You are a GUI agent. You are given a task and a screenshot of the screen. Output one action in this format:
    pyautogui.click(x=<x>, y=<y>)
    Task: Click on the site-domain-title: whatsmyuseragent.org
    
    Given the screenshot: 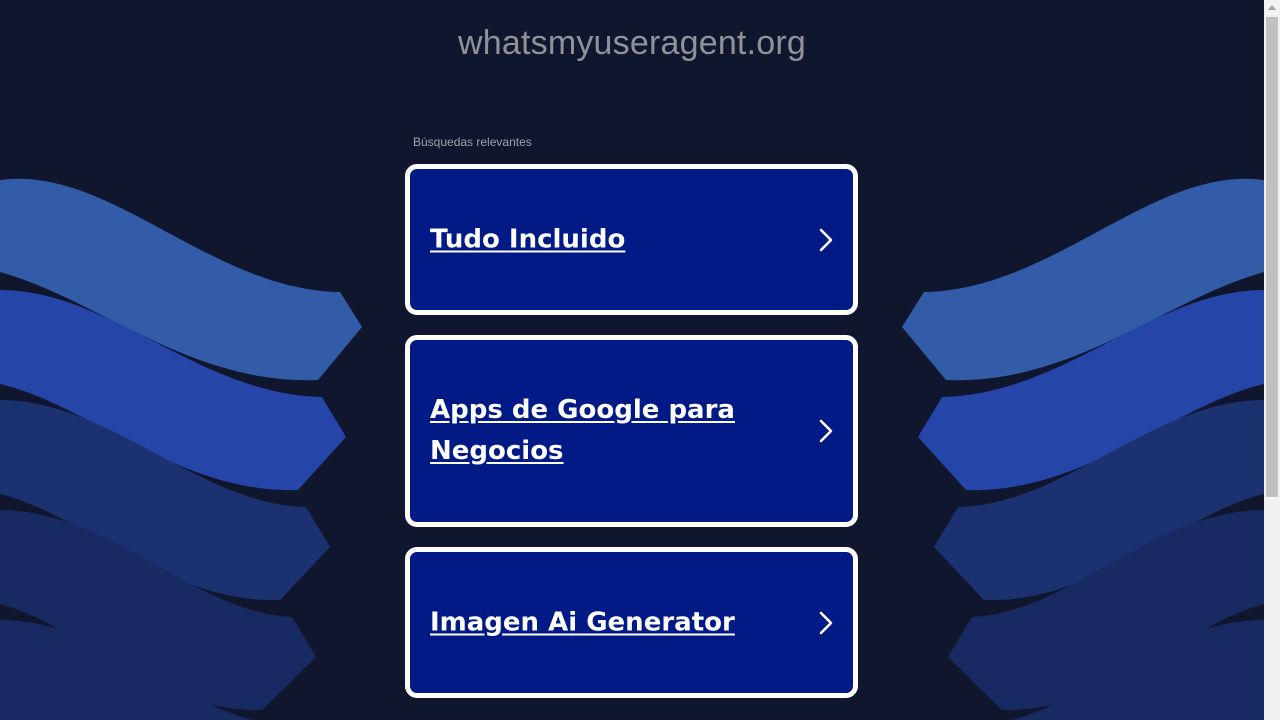 What is the action you would take?
    pyautogui.click(x=632, y=43)
    